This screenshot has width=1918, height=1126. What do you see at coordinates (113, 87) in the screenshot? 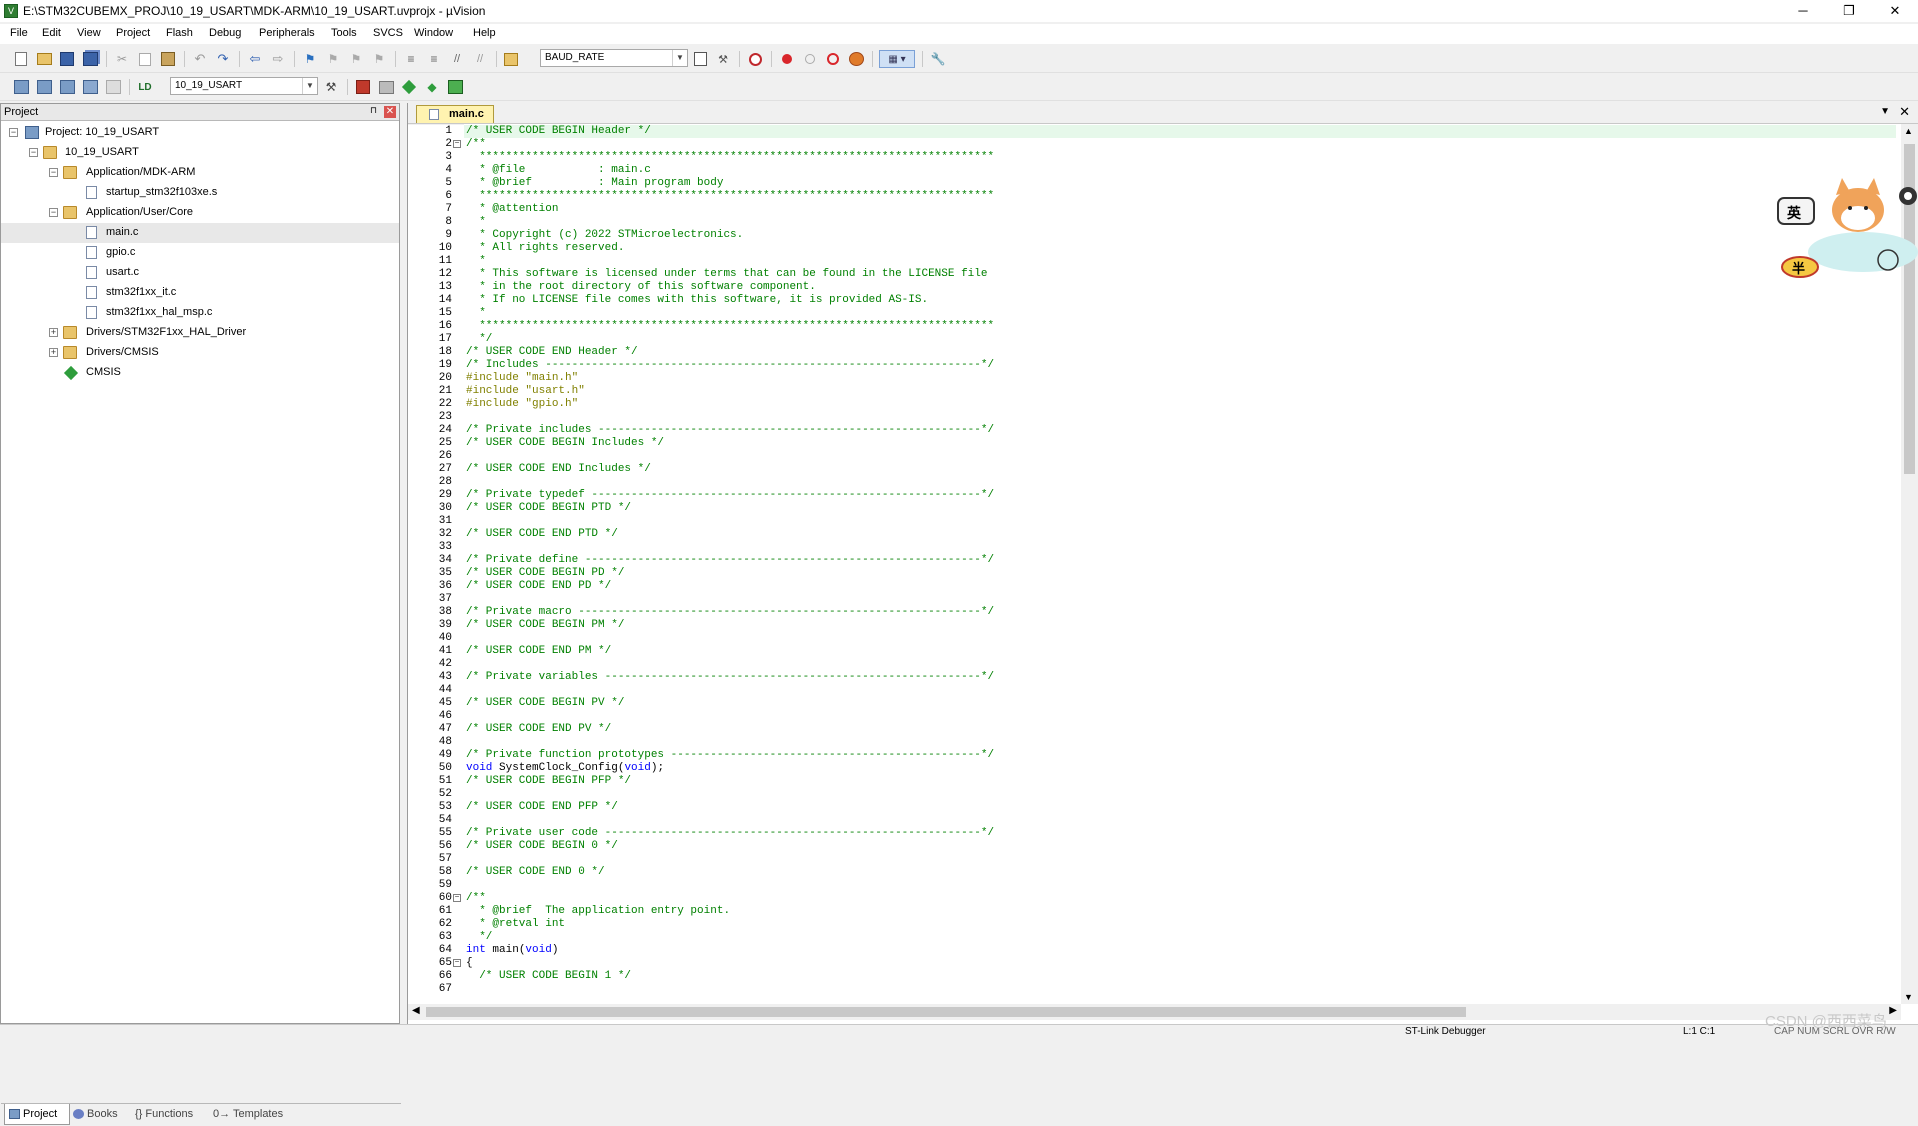
I see `stop-build-icon` at bounding box center [113, 87].